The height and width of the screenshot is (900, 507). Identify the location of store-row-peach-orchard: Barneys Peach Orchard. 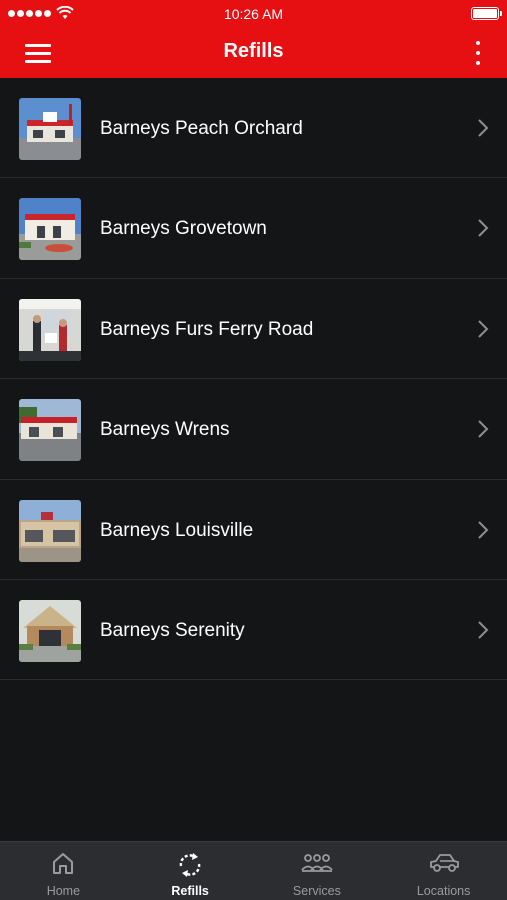
(253, 128).